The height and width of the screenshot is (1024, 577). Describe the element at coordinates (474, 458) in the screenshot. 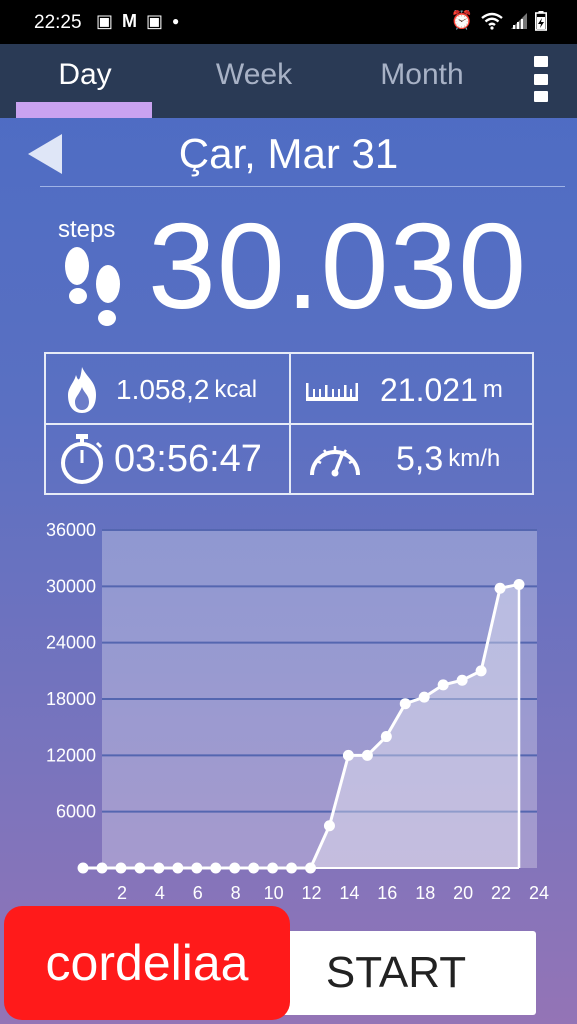

I see `speed-unit: km/h` at that location.